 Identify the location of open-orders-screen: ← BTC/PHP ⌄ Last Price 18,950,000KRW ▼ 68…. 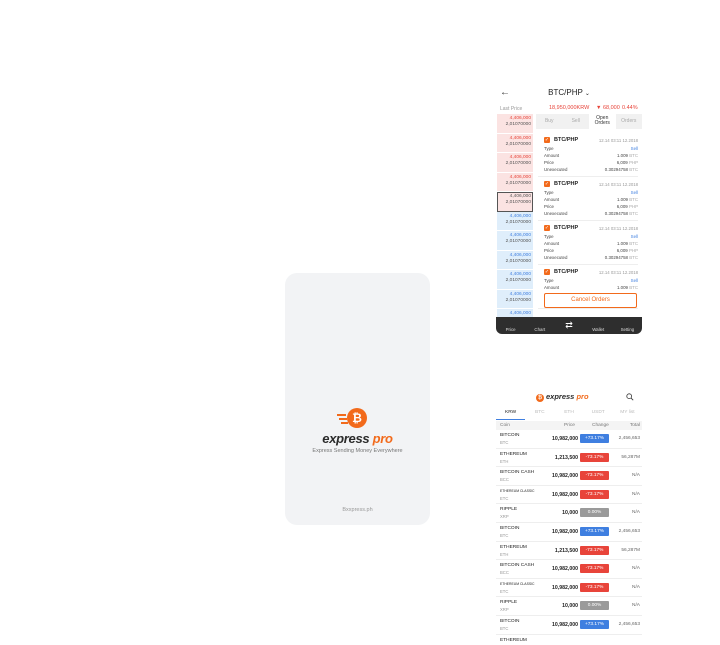
(569, 209).